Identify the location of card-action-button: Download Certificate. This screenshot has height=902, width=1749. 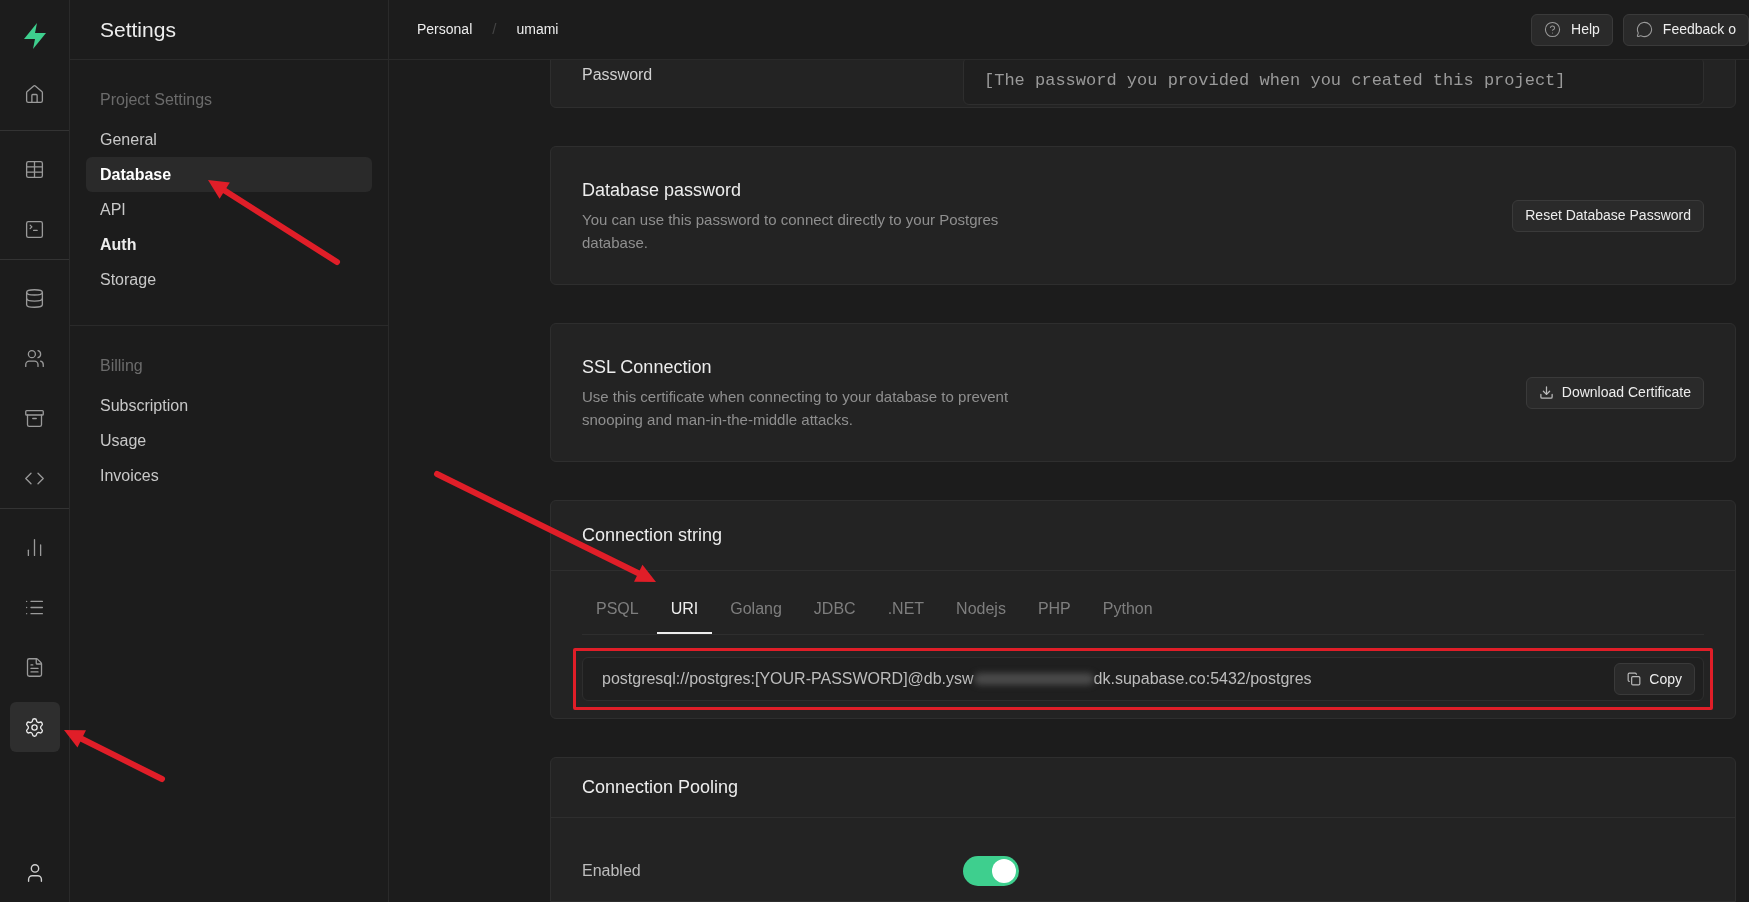
(1614, 392).